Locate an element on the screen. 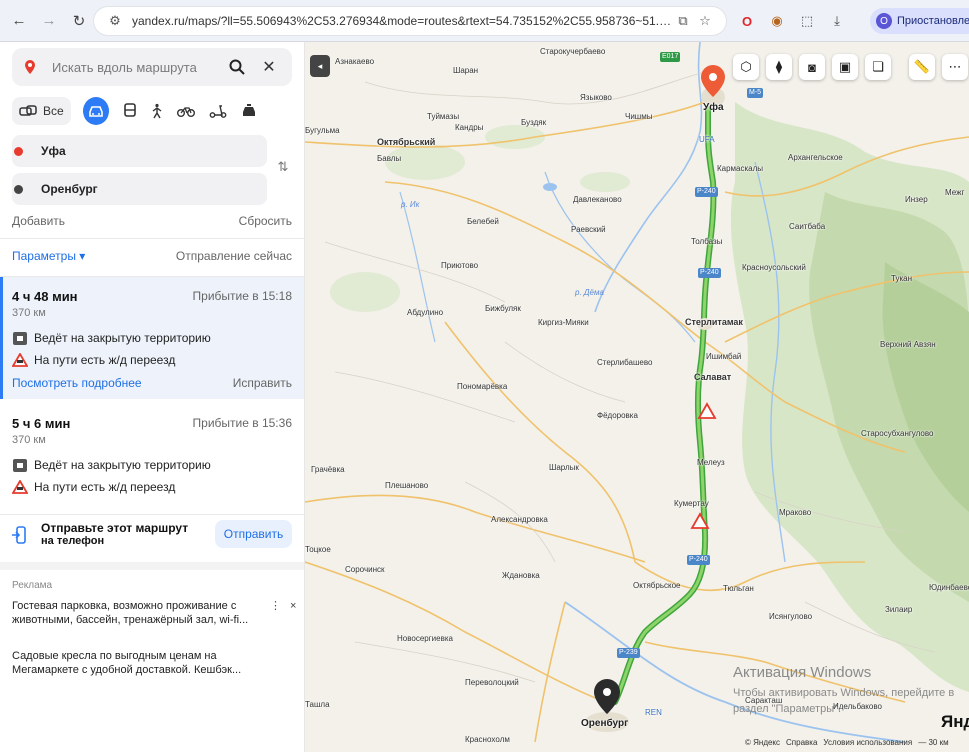 This screenshot has height=752, width=969. send-subtitle: на телефон is located at coordinates (73, 541).